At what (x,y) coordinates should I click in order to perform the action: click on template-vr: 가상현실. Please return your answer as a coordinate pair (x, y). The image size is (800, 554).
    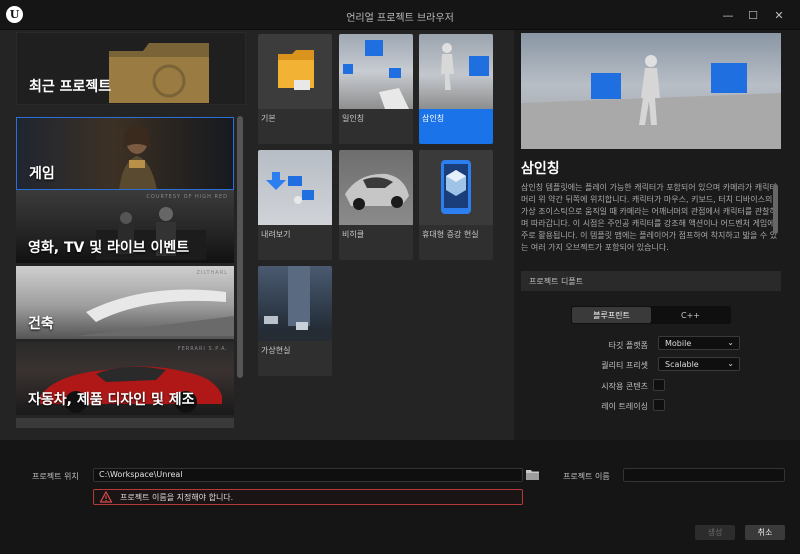
    Looking at the image, I should click on (295, 321).